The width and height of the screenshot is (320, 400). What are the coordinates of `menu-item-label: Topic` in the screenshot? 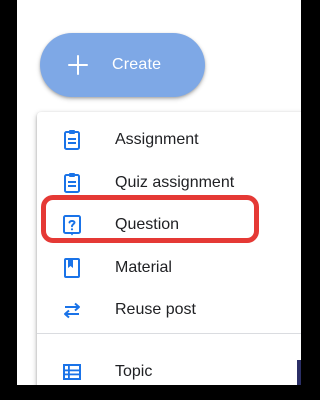 It's located at (134, 371).